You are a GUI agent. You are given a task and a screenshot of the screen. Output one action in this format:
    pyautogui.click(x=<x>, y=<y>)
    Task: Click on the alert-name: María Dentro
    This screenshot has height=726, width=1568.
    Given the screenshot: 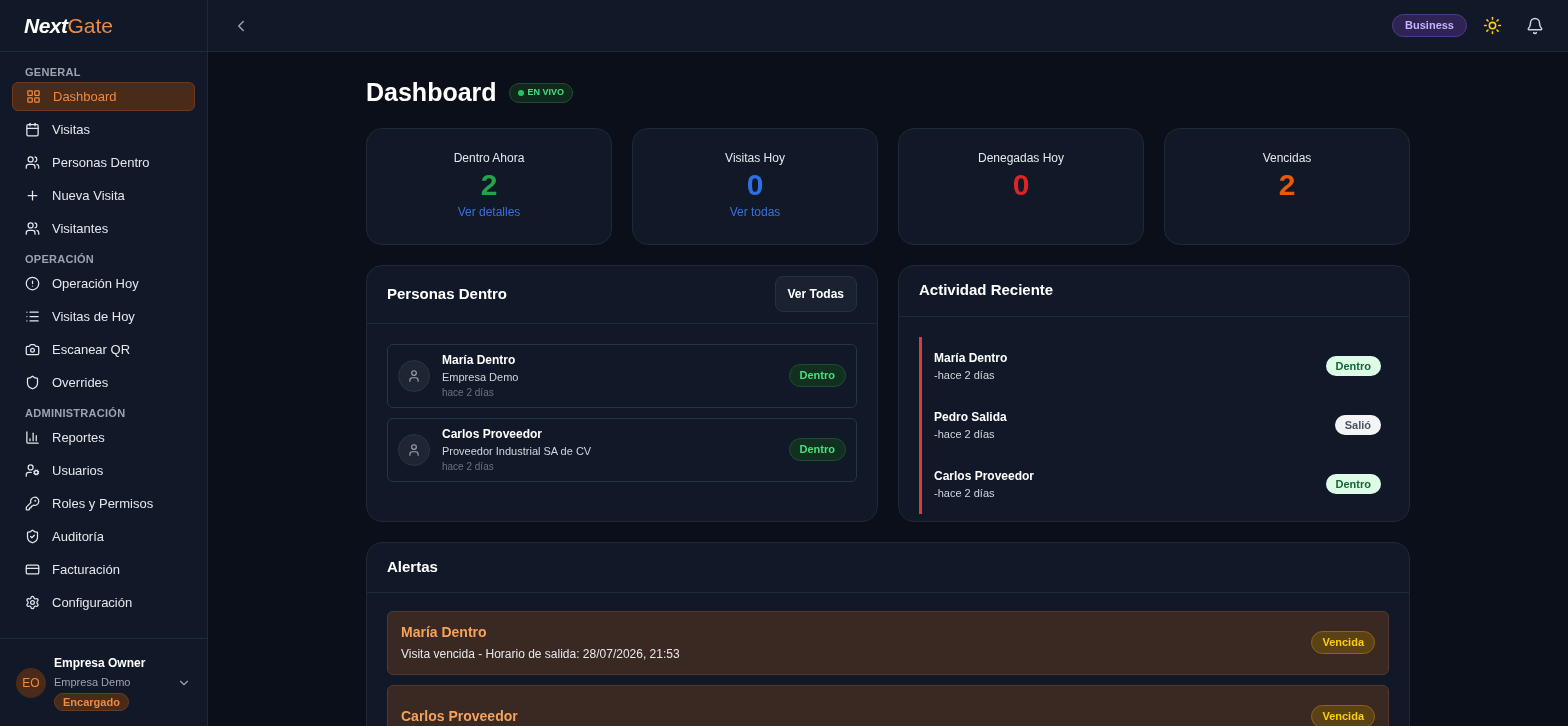 What is the action you would take?
    pyautogui.click(x=444, y=632)
    